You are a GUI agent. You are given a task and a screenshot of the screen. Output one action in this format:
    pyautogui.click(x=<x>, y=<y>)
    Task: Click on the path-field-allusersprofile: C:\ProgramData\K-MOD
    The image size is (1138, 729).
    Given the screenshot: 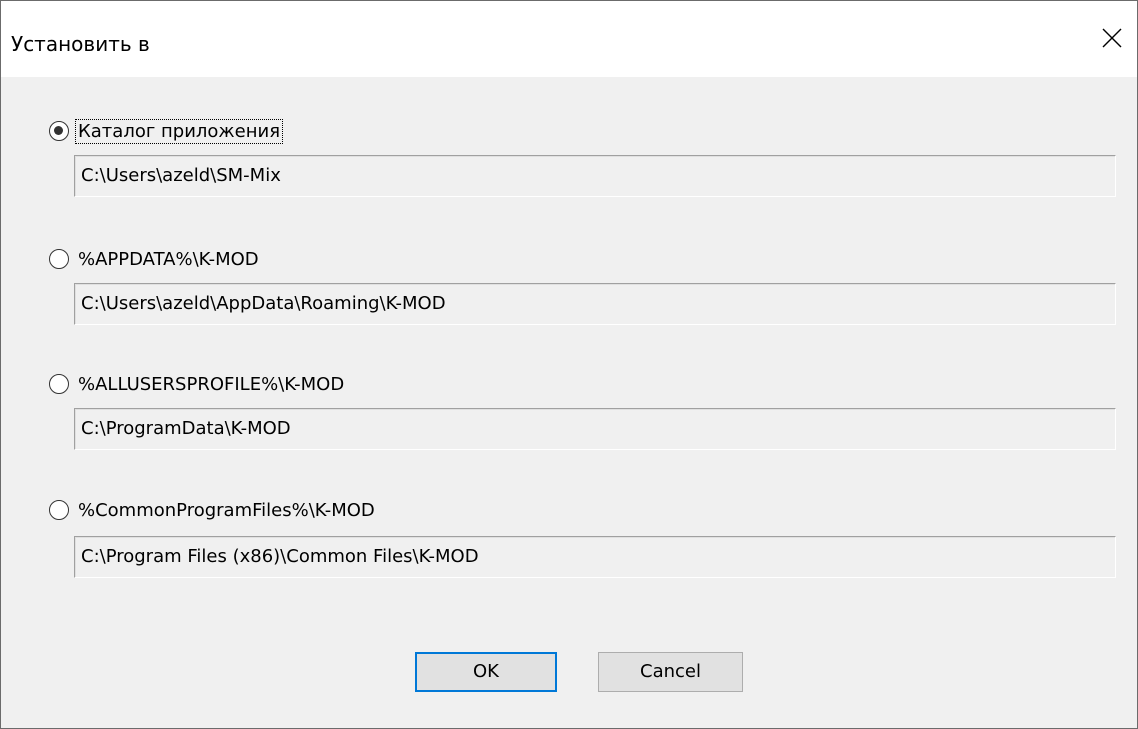 What is the action you would take?
    pyautogui.click(x=595, y=429)
    